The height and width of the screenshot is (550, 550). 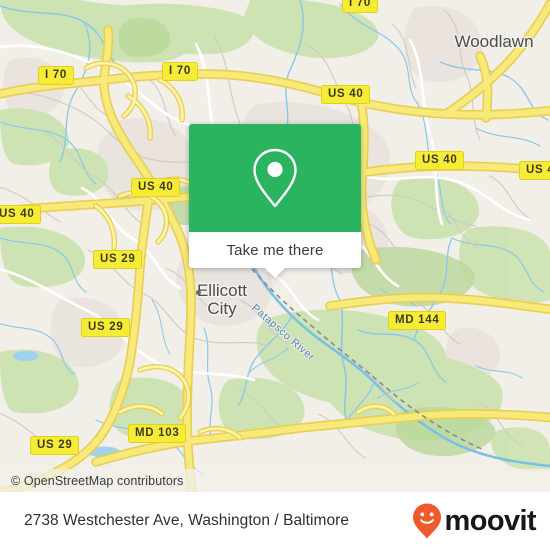 I want to click on callout-pointer-tail, so click(x=275, y=272).